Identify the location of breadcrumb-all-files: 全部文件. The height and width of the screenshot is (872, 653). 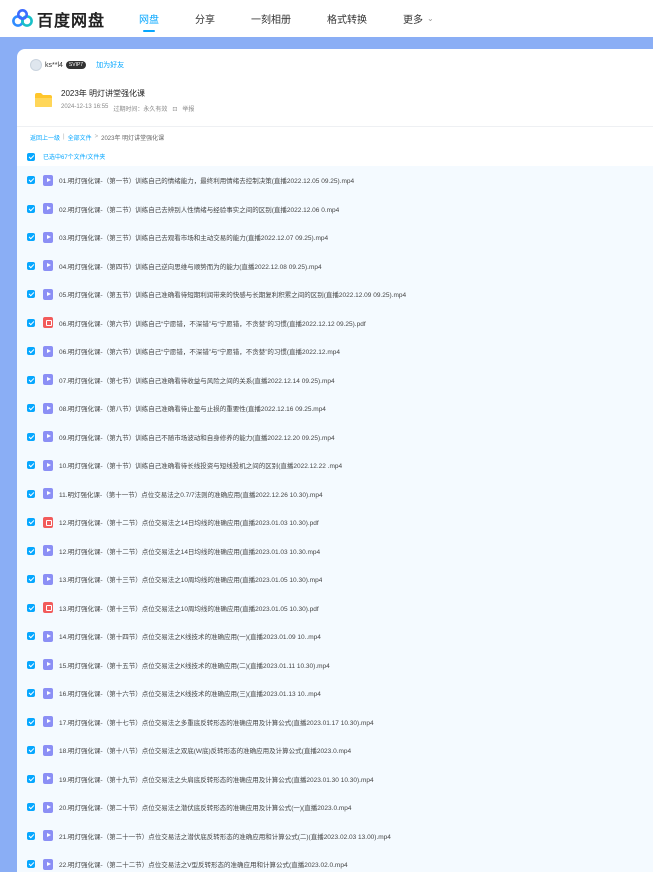
(80, 137).